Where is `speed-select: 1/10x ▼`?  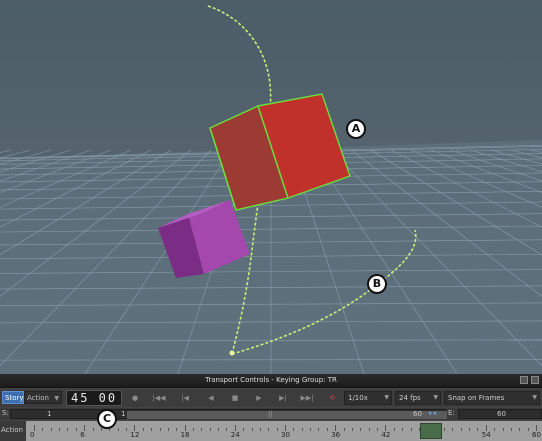
speed-select: 1/10x ▼ is located at coordinates (368, 398).